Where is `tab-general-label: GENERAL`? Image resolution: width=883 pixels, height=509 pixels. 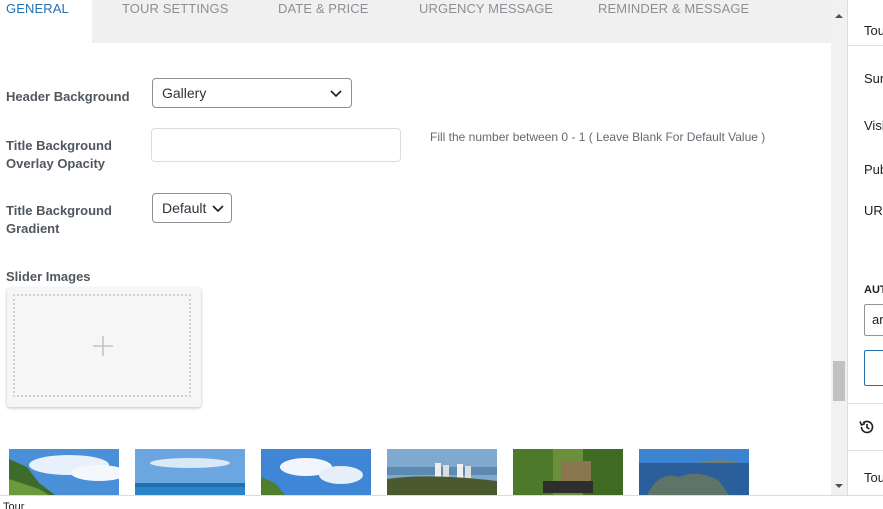 tab-general-label: GENERAL is located at coordinates (37, 8).